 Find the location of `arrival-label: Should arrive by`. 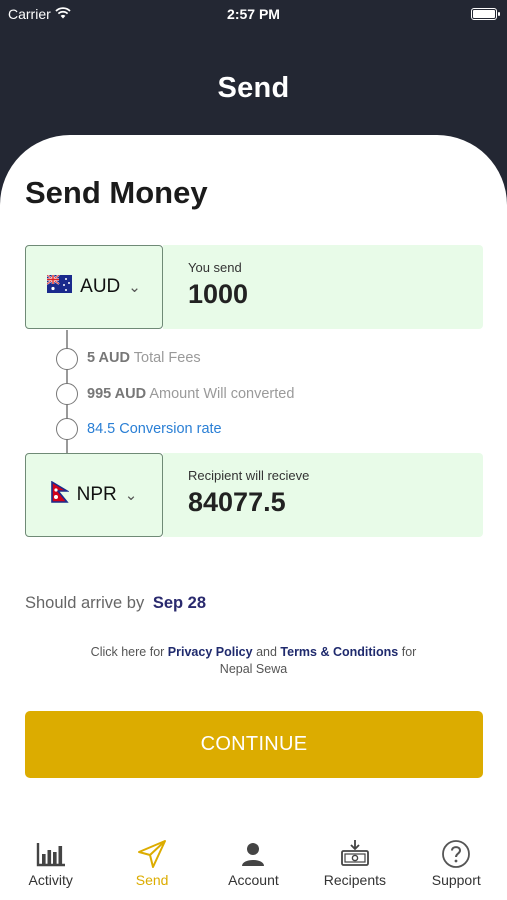

arrival-label: Should arrive by is located at coordinates (85, 603).